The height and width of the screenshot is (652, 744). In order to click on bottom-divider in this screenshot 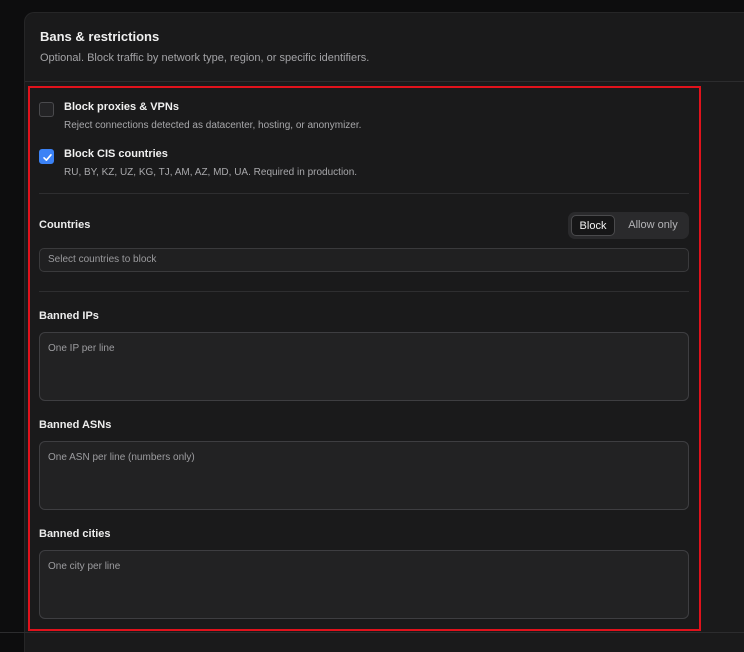, I will do `click(372, 632)`.